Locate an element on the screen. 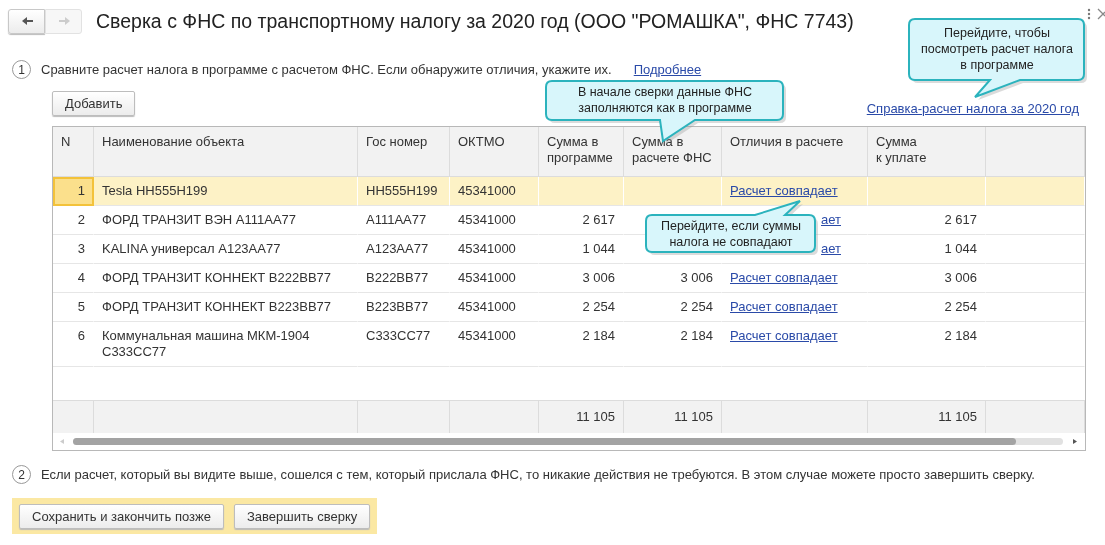  row-number: 6 is located at coordinates (73, 344).